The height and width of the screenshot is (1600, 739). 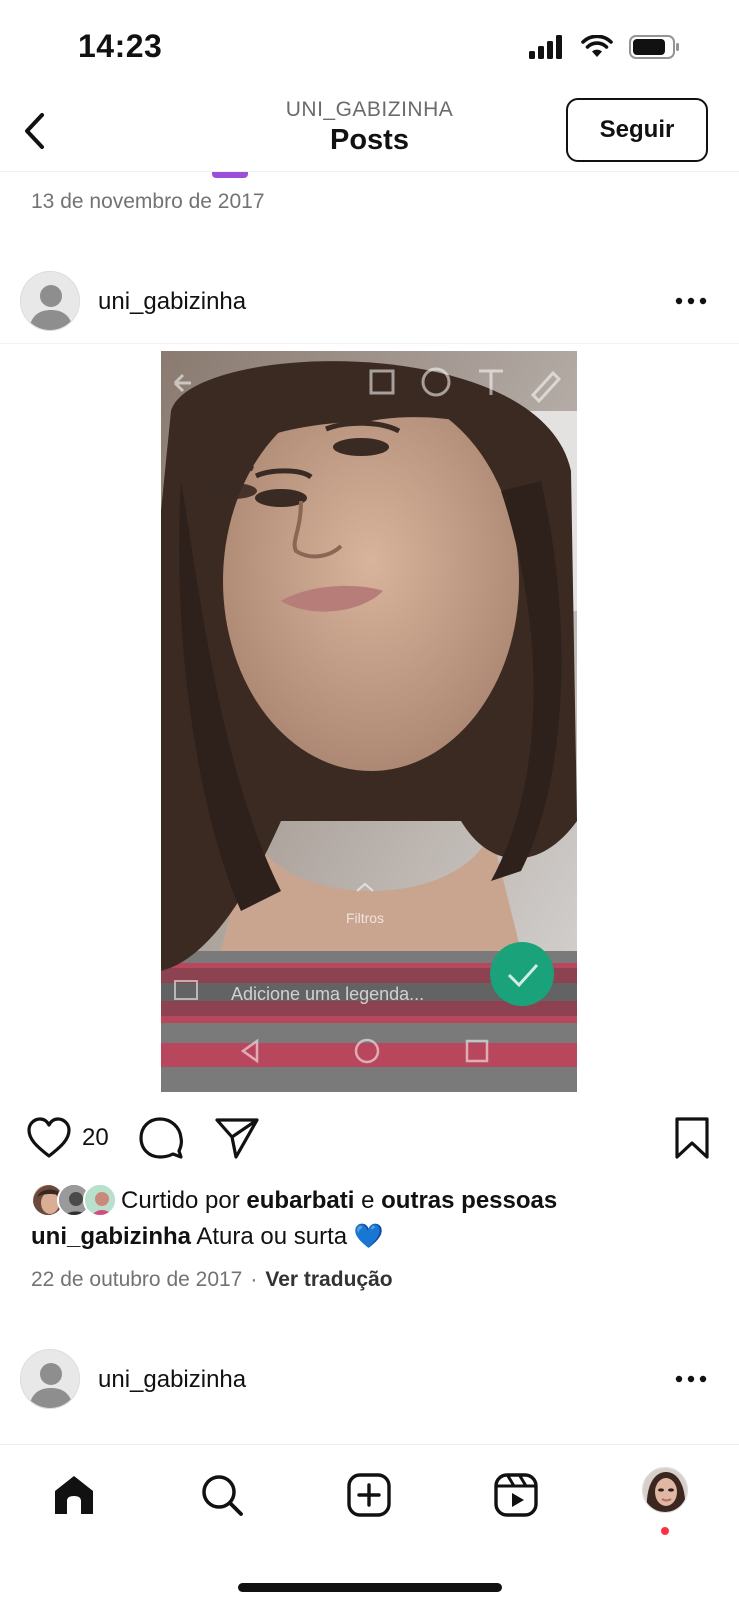 I want to click on post-actions: 20, so click(x=369, y=1138).